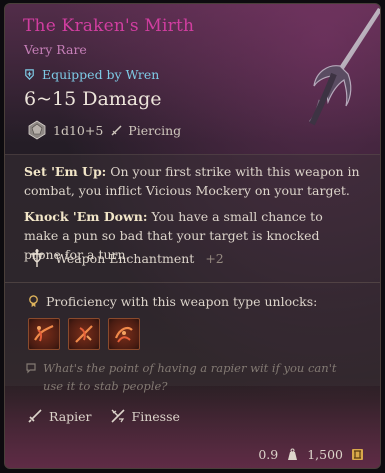 The height and width of the screenshot is (473, 385). I want to click on slash-action-icon, so click(123, 335).